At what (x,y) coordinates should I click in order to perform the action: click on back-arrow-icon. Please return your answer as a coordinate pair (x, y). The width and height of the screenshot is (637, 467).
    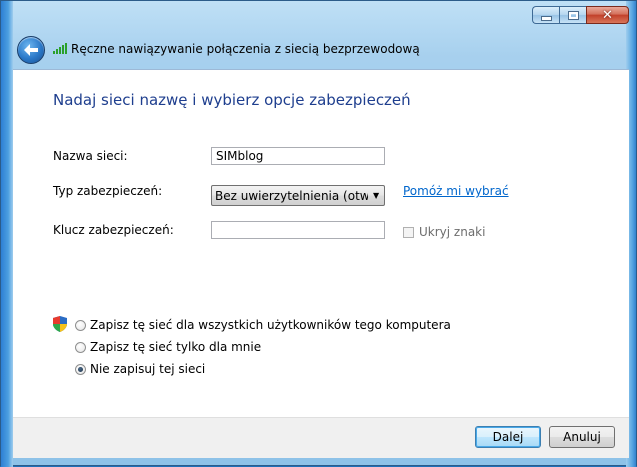
    Looking at the image, I should click on (31, 50).